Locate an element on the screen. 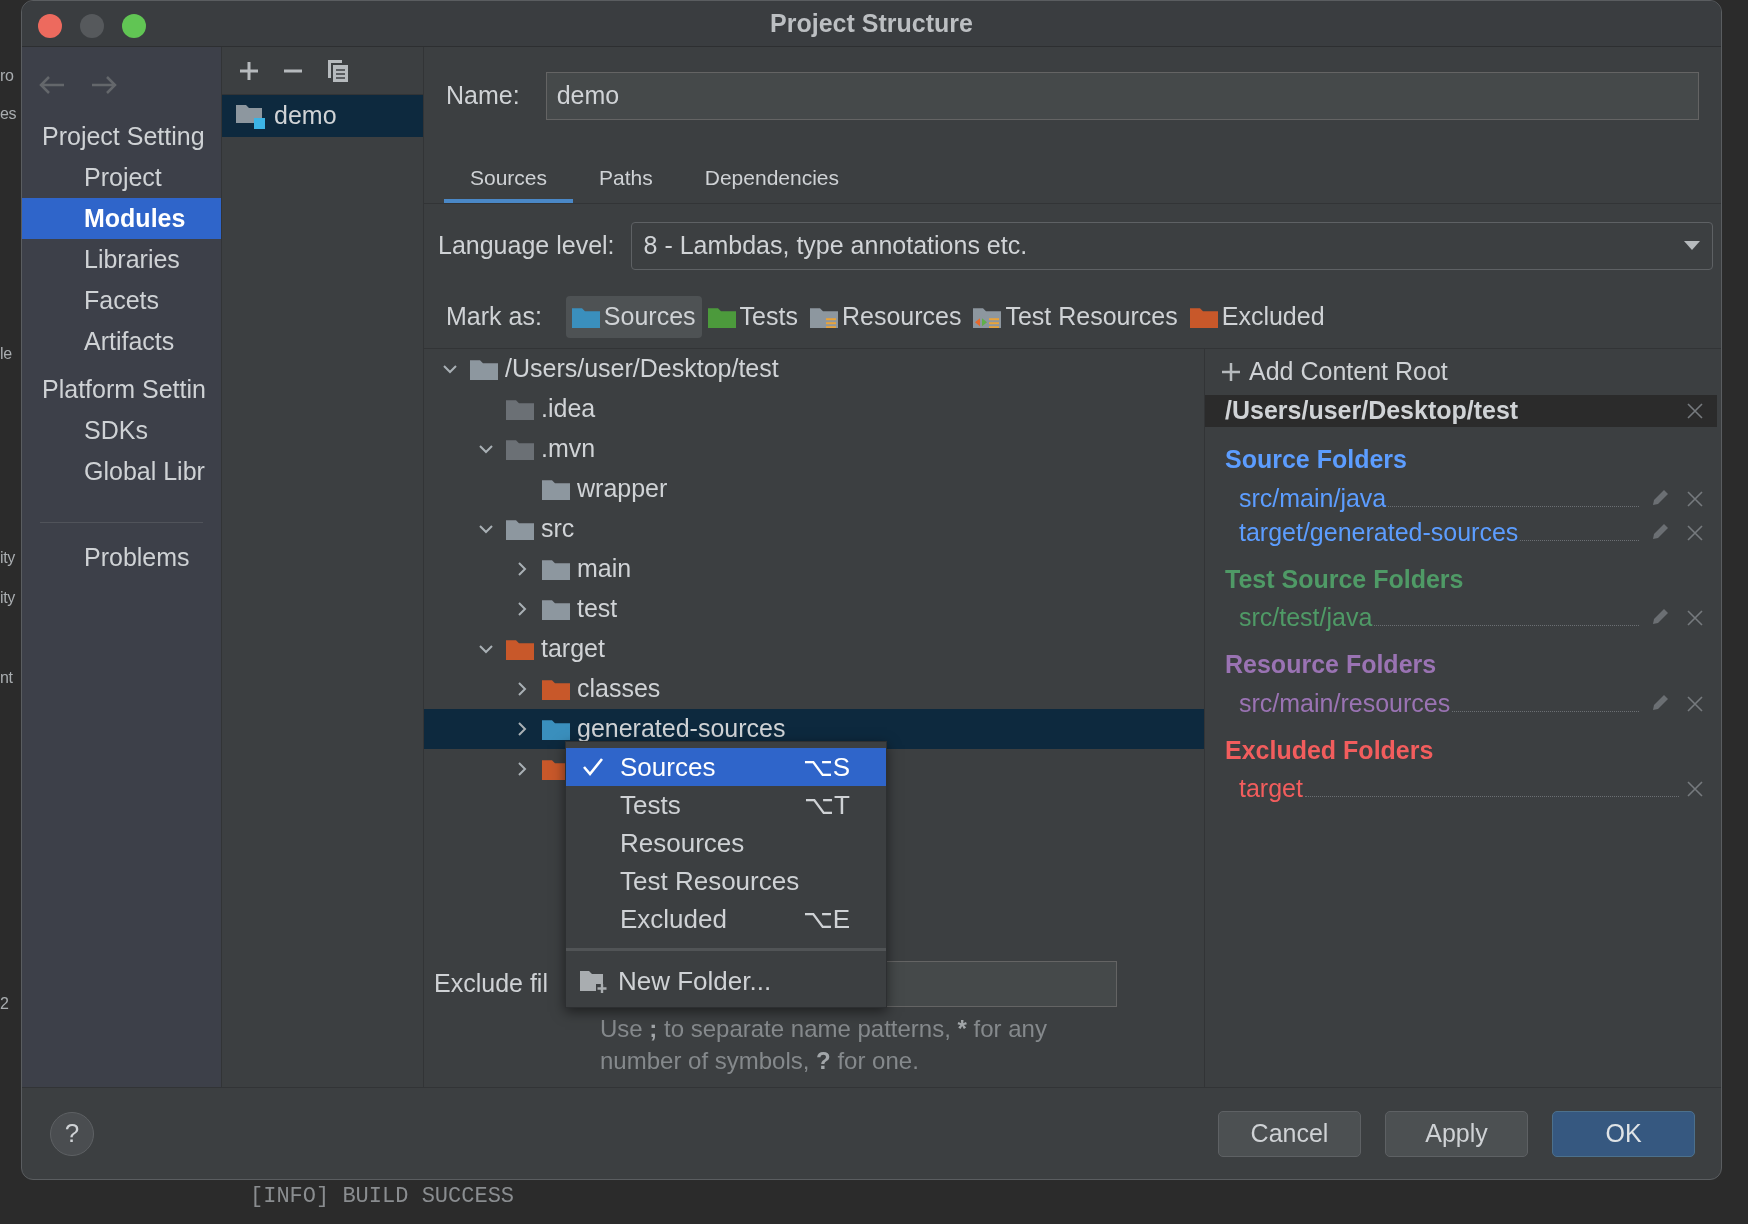 Image resolution: width=1748 pixels, height=1224 pixels. sidebar-item: Artifacts is located at coordinates (121, 341).